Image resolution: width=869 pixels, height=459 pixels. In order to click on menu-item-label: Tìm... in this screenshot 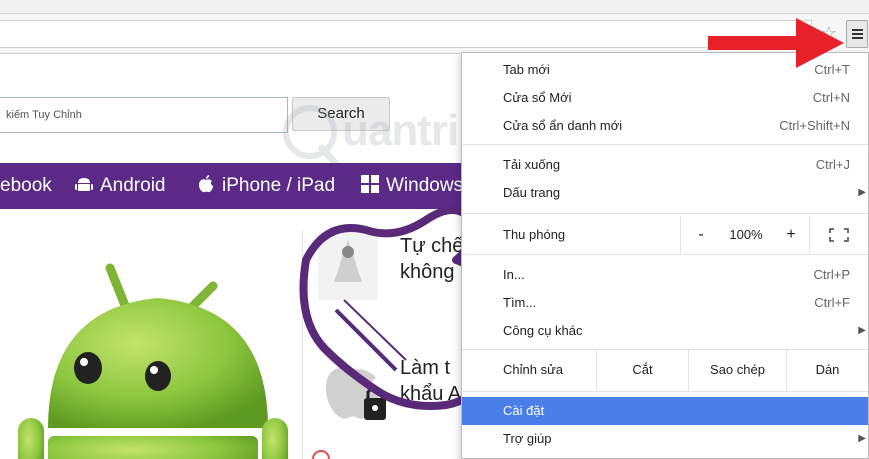, I will do `click(520, 302)`.